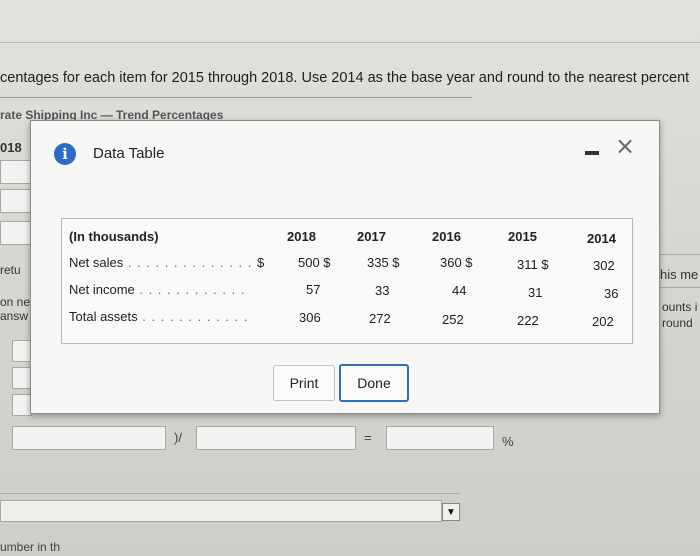 This screenshot has width=700, height=556. I want to click on table-cell: 57, so click(313, 289).